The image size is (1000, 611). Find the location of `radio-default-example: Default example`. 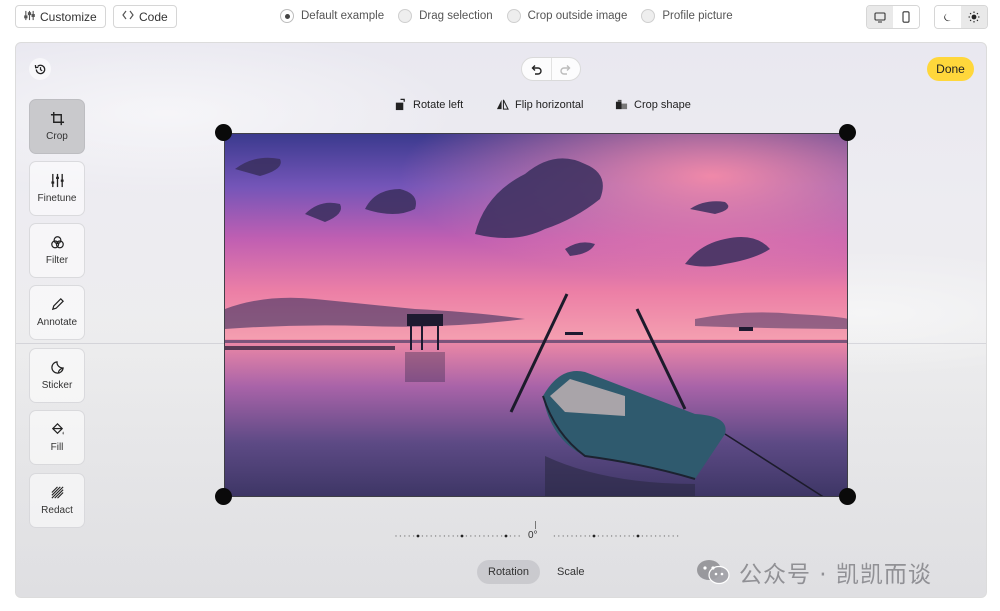

radio-default-example: Default example is located at coordinates (332, 16).